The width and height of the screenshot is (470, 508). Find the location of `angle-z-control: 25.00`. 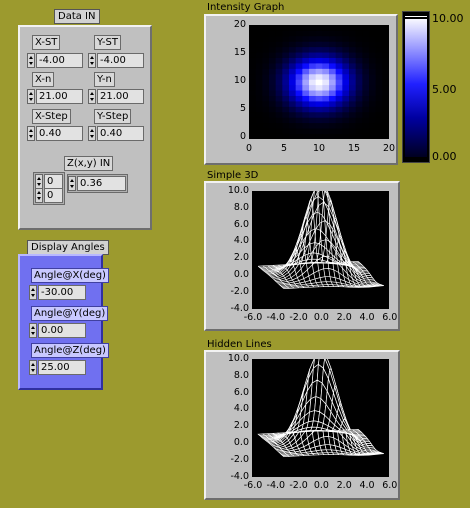

angle-z-control: 25.00 is located at coordinates (57, 367).